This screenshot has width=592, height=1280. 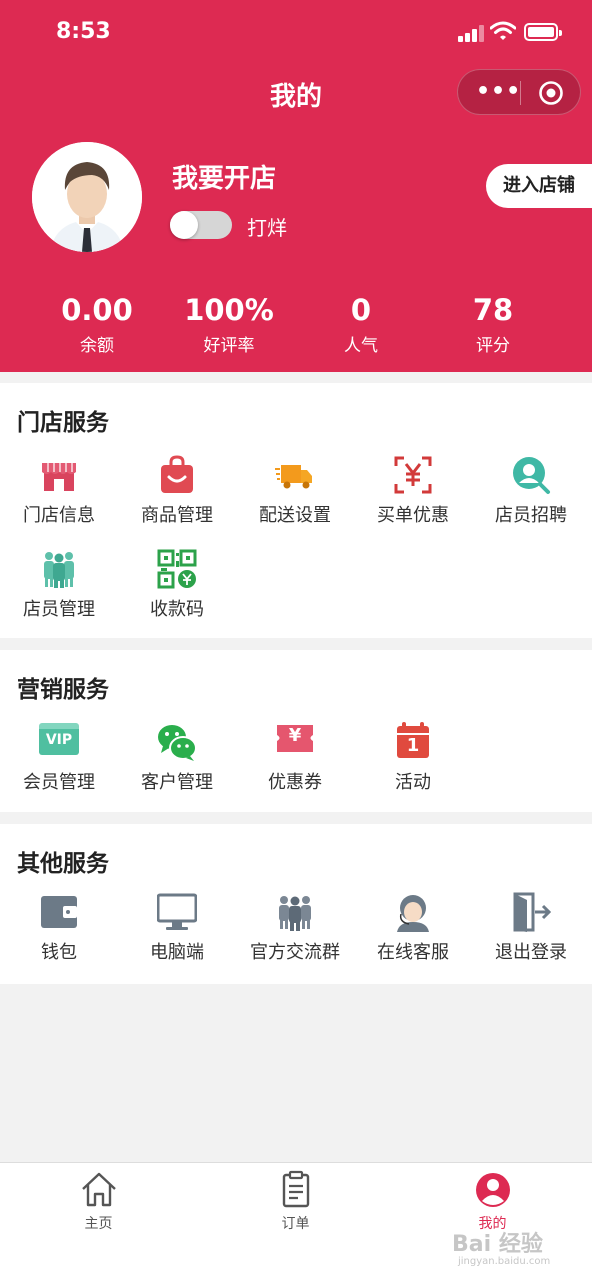 What do you see at coordinates (63, 423) in the screenshot?
I see `section-title: 门店服务` at bounding box center [63, 423].